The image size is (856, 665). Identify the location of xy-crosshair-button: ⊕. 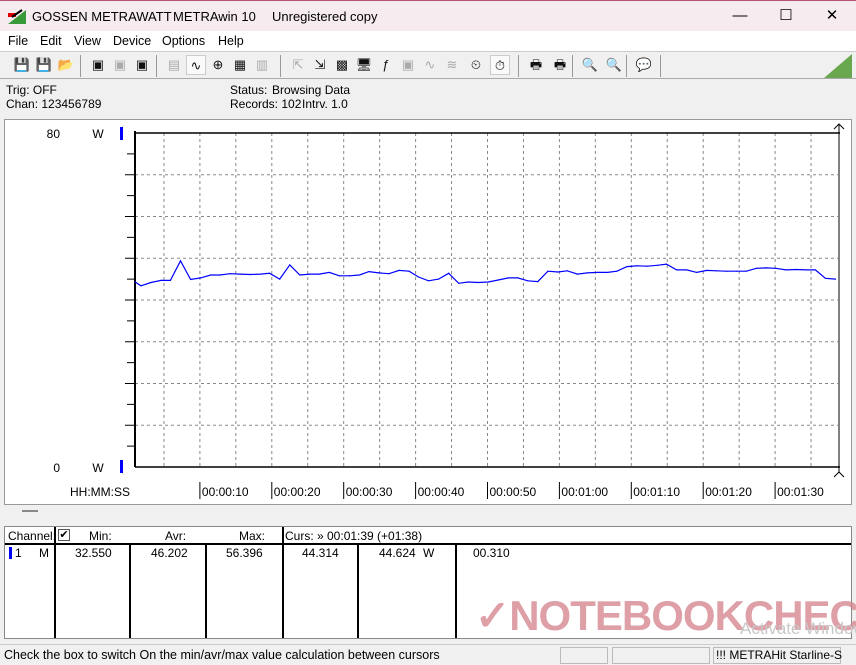
(218, 65).